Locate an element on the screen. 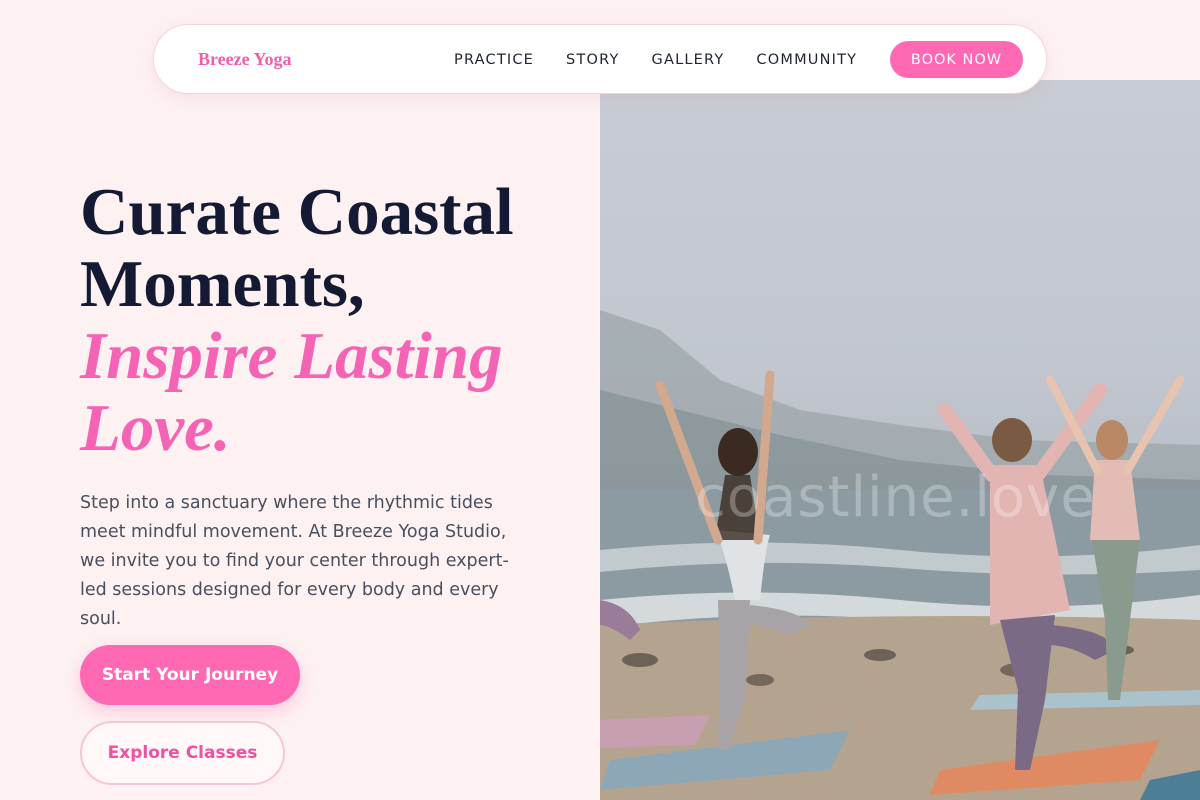 Image resolution: width=1200 pixels, height=800 pixels. headline-line-2: Moments, is located at coordinates (222, 284).